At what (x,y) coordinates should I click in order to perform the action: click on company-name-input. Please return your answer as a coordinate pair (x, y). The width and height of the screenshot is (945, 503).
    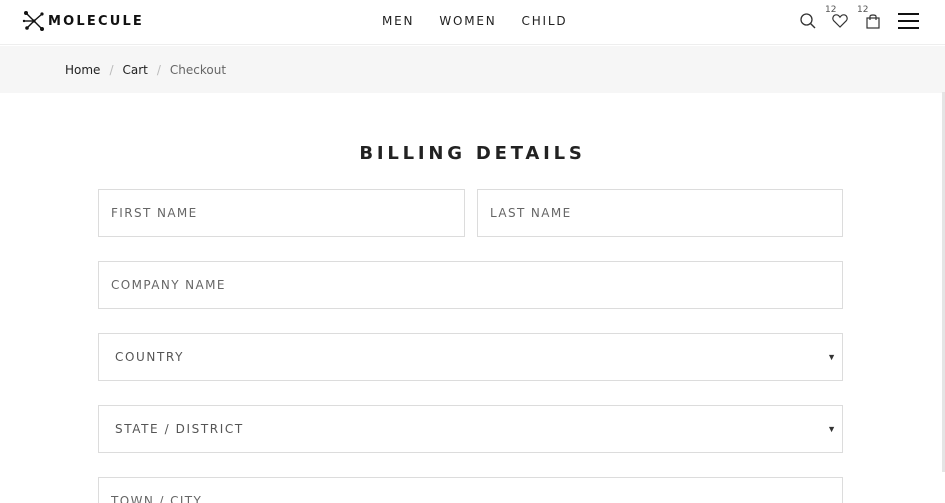
    Looking at the image, I should click on (470, 285).